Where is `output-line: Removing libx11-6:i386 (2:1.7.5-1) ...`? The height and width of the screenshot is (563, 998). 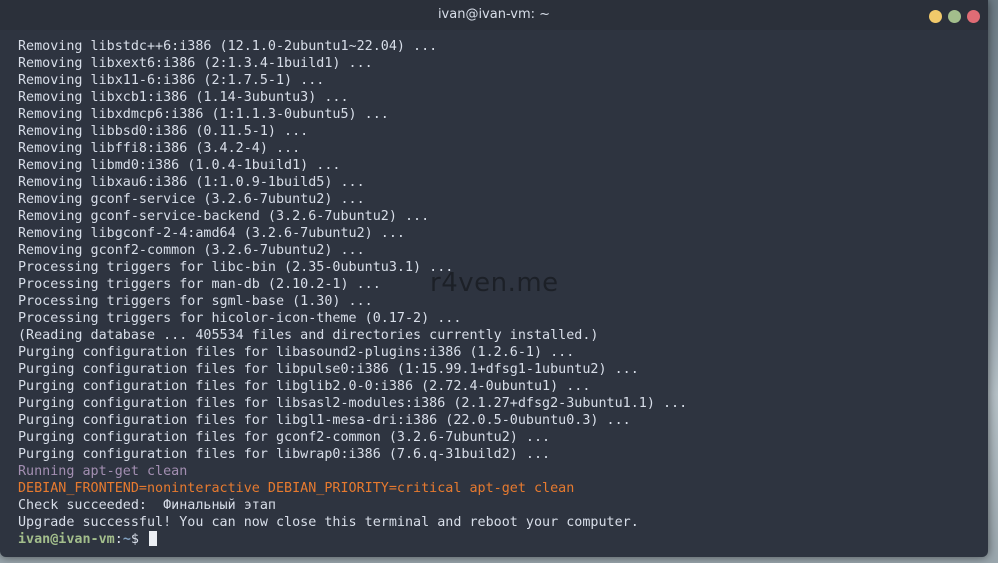
output-line: Removing libx11-6:i386 (2:1.7.5-1) ... is located at coordinates (171, 80).